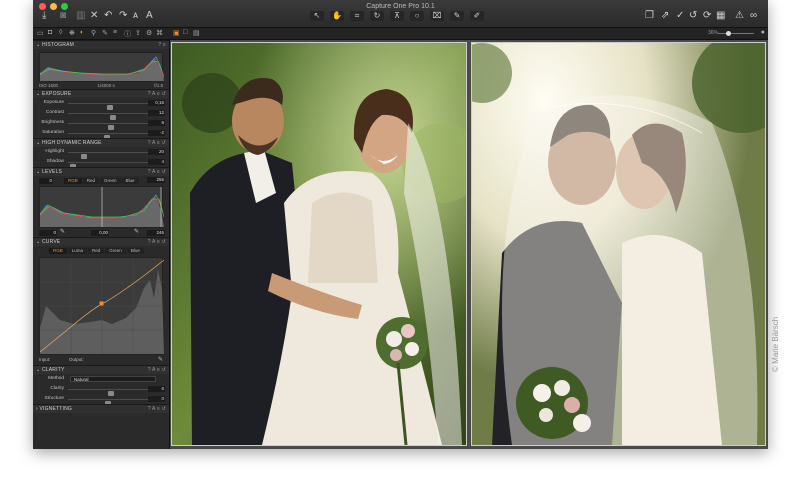 Image resolution: width=800 pixels, height=480 pixels. I want to click on slider-value: 12, so click(156, 113).